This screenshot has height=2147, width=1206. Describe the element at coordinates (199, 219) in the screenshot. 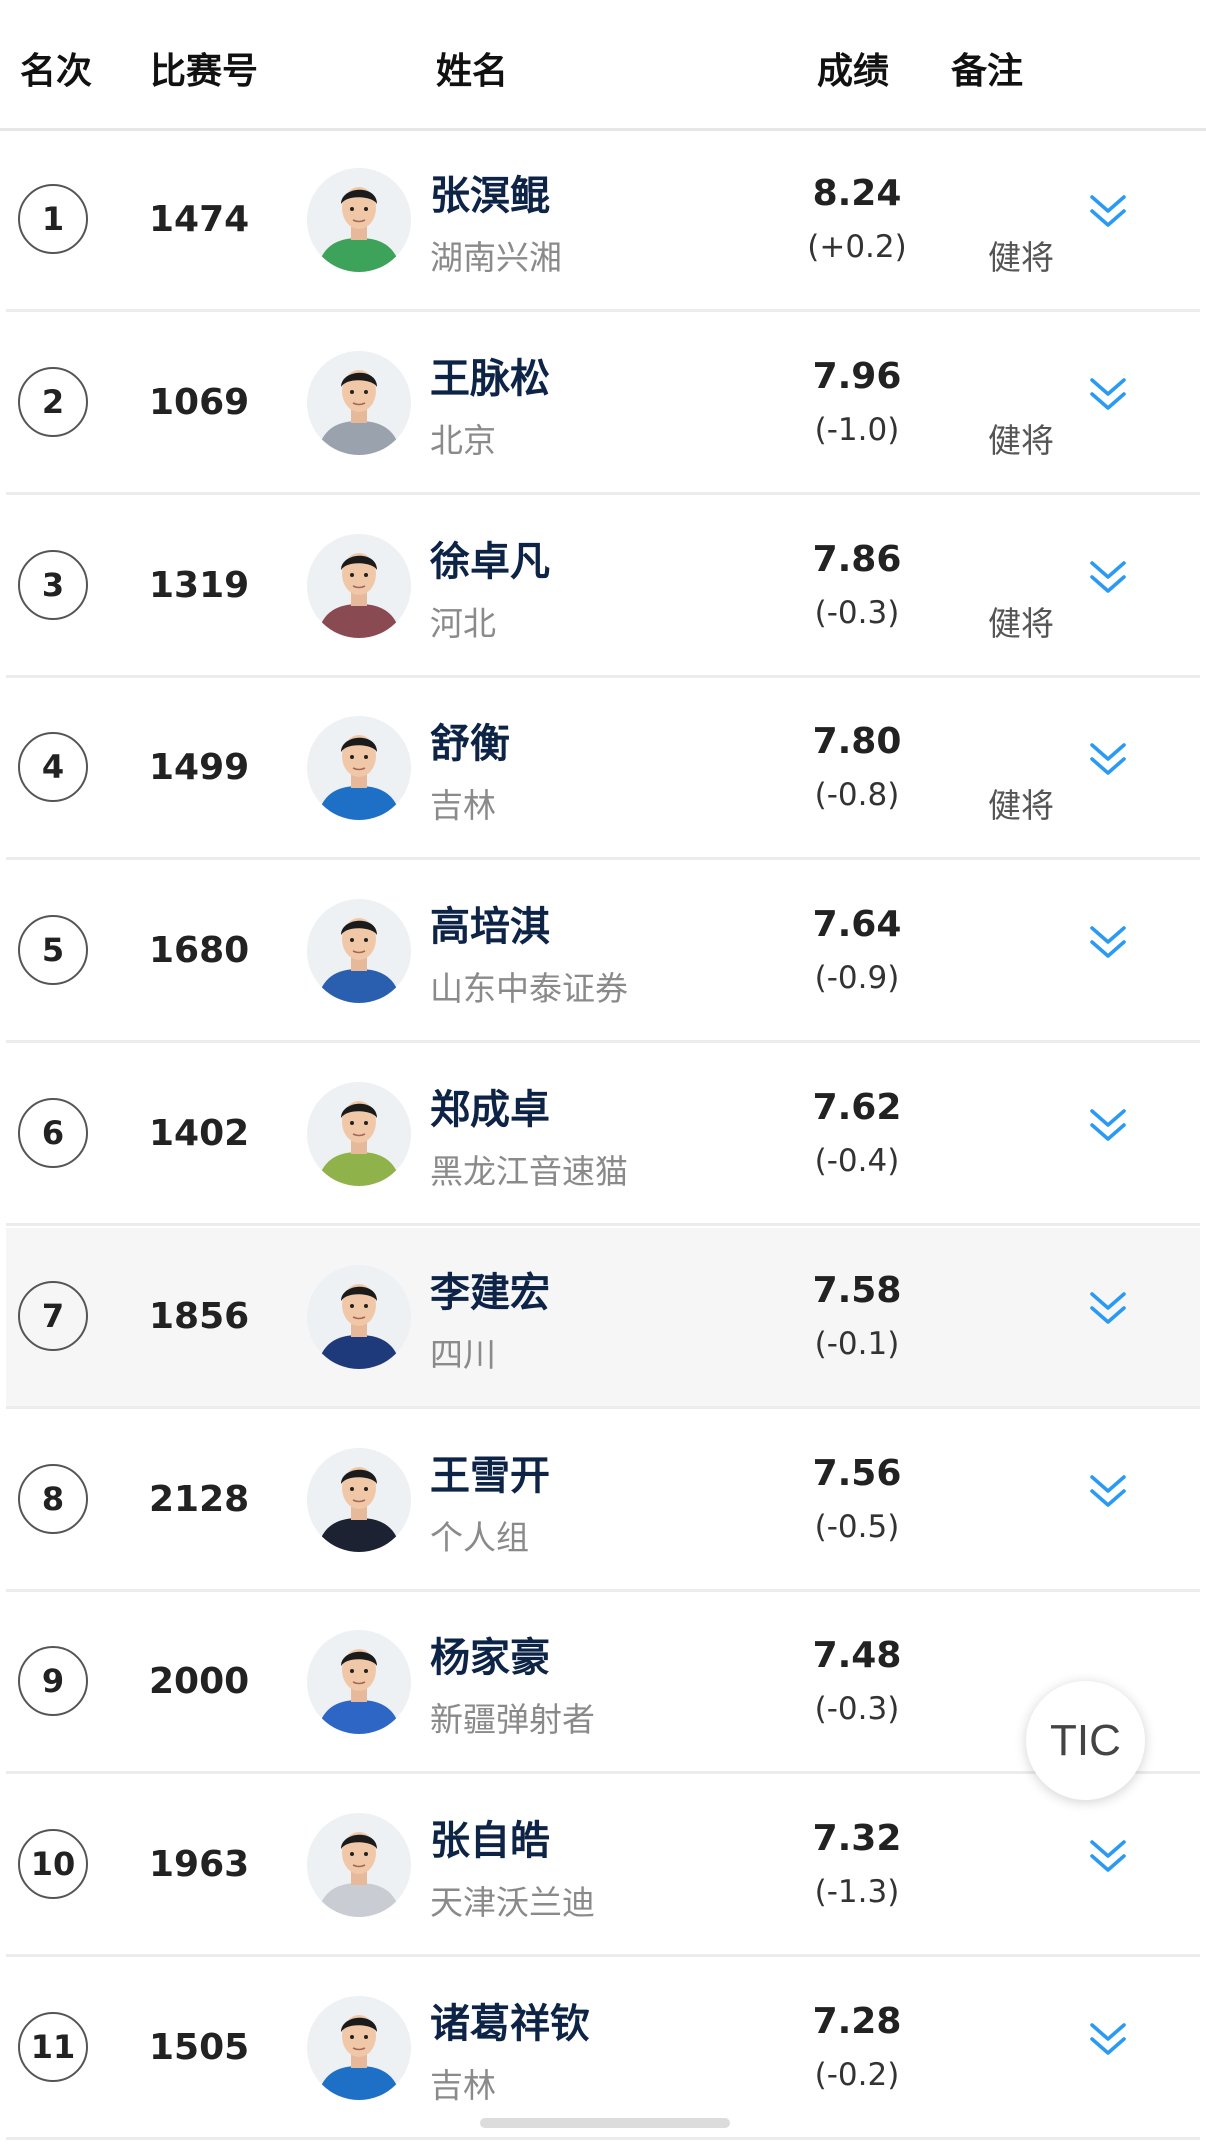

I see `bib-number: 1474` at that location.